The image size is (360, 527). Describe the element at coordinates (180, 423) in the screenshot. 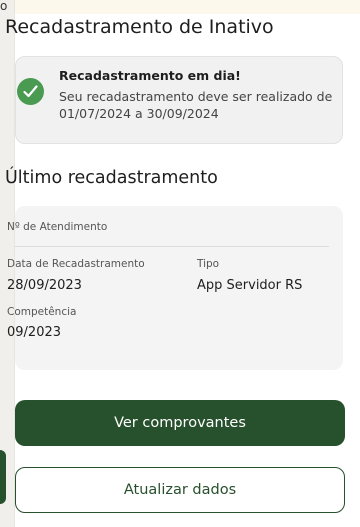

I see `view-receipts-button: Ver comprovantes` at that location.